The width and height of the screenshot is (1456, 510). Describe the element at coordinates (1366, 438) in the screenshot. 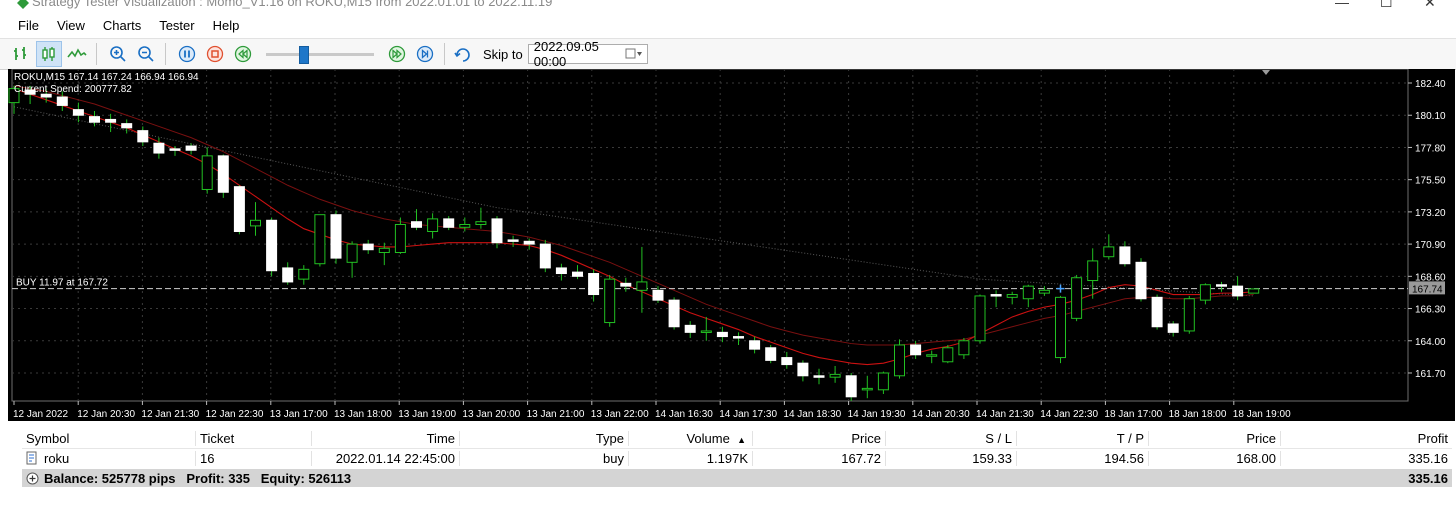

I see `col-profit: Profit` at that location.